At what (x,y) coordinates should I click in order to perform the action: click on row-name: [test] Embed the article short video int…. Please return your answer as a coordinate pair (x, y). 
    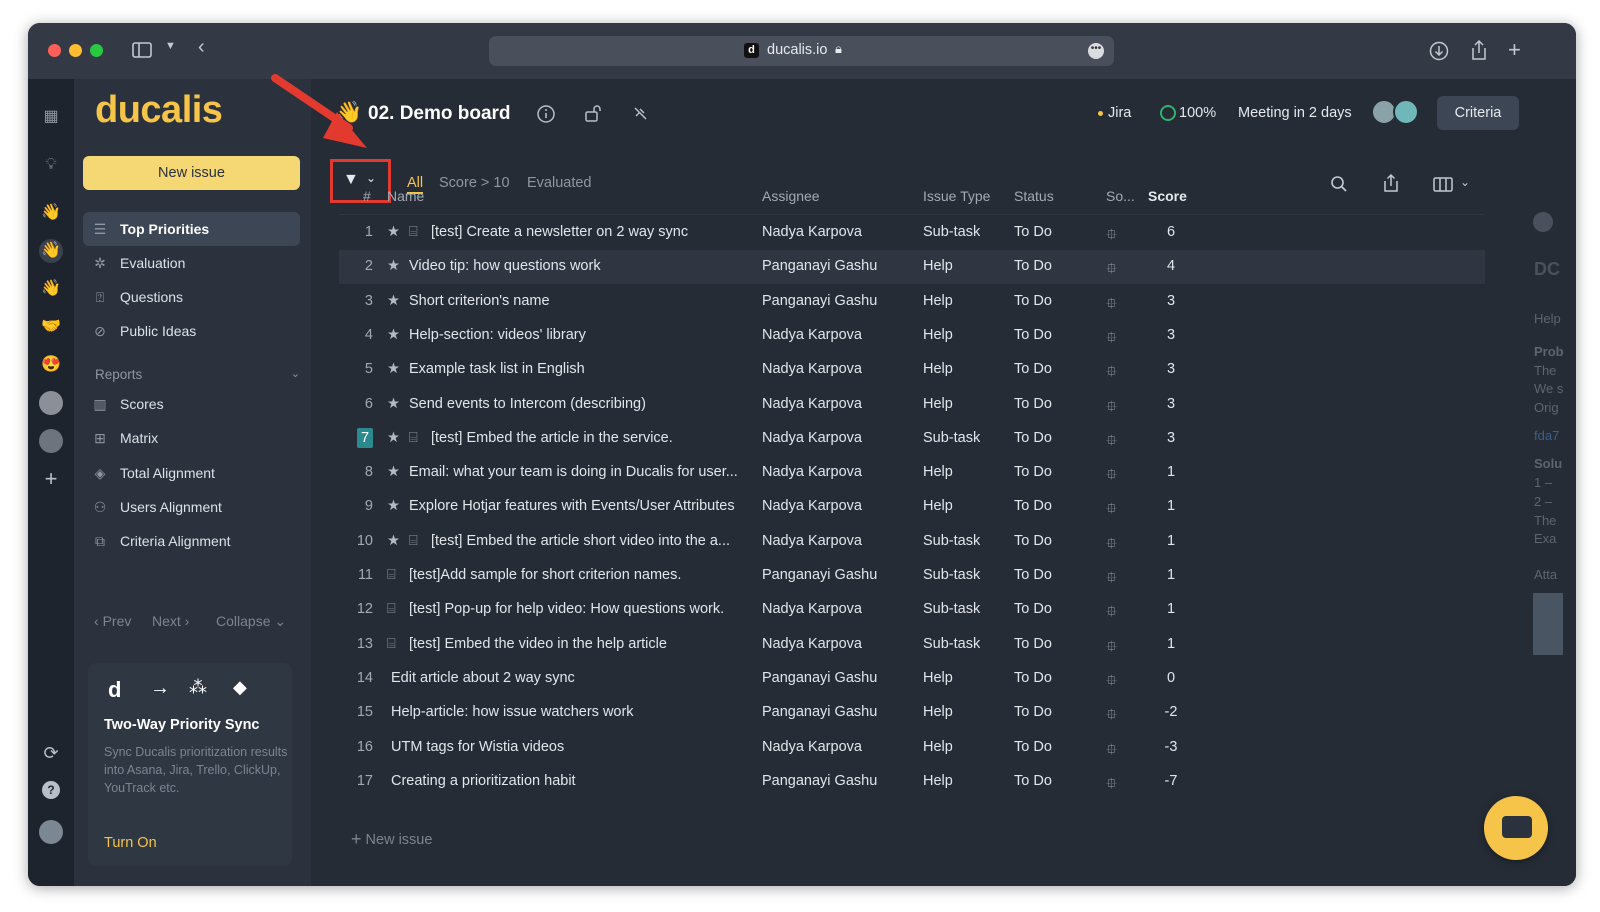
    Looking at the image, I should click on (592, 541).